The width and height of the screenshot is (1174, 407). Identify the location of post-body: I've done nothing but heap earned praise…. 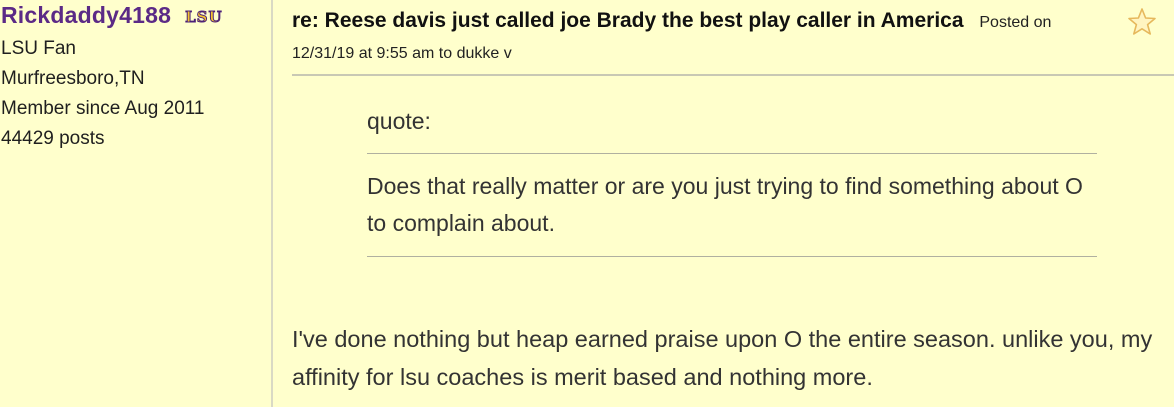
(722, 358).